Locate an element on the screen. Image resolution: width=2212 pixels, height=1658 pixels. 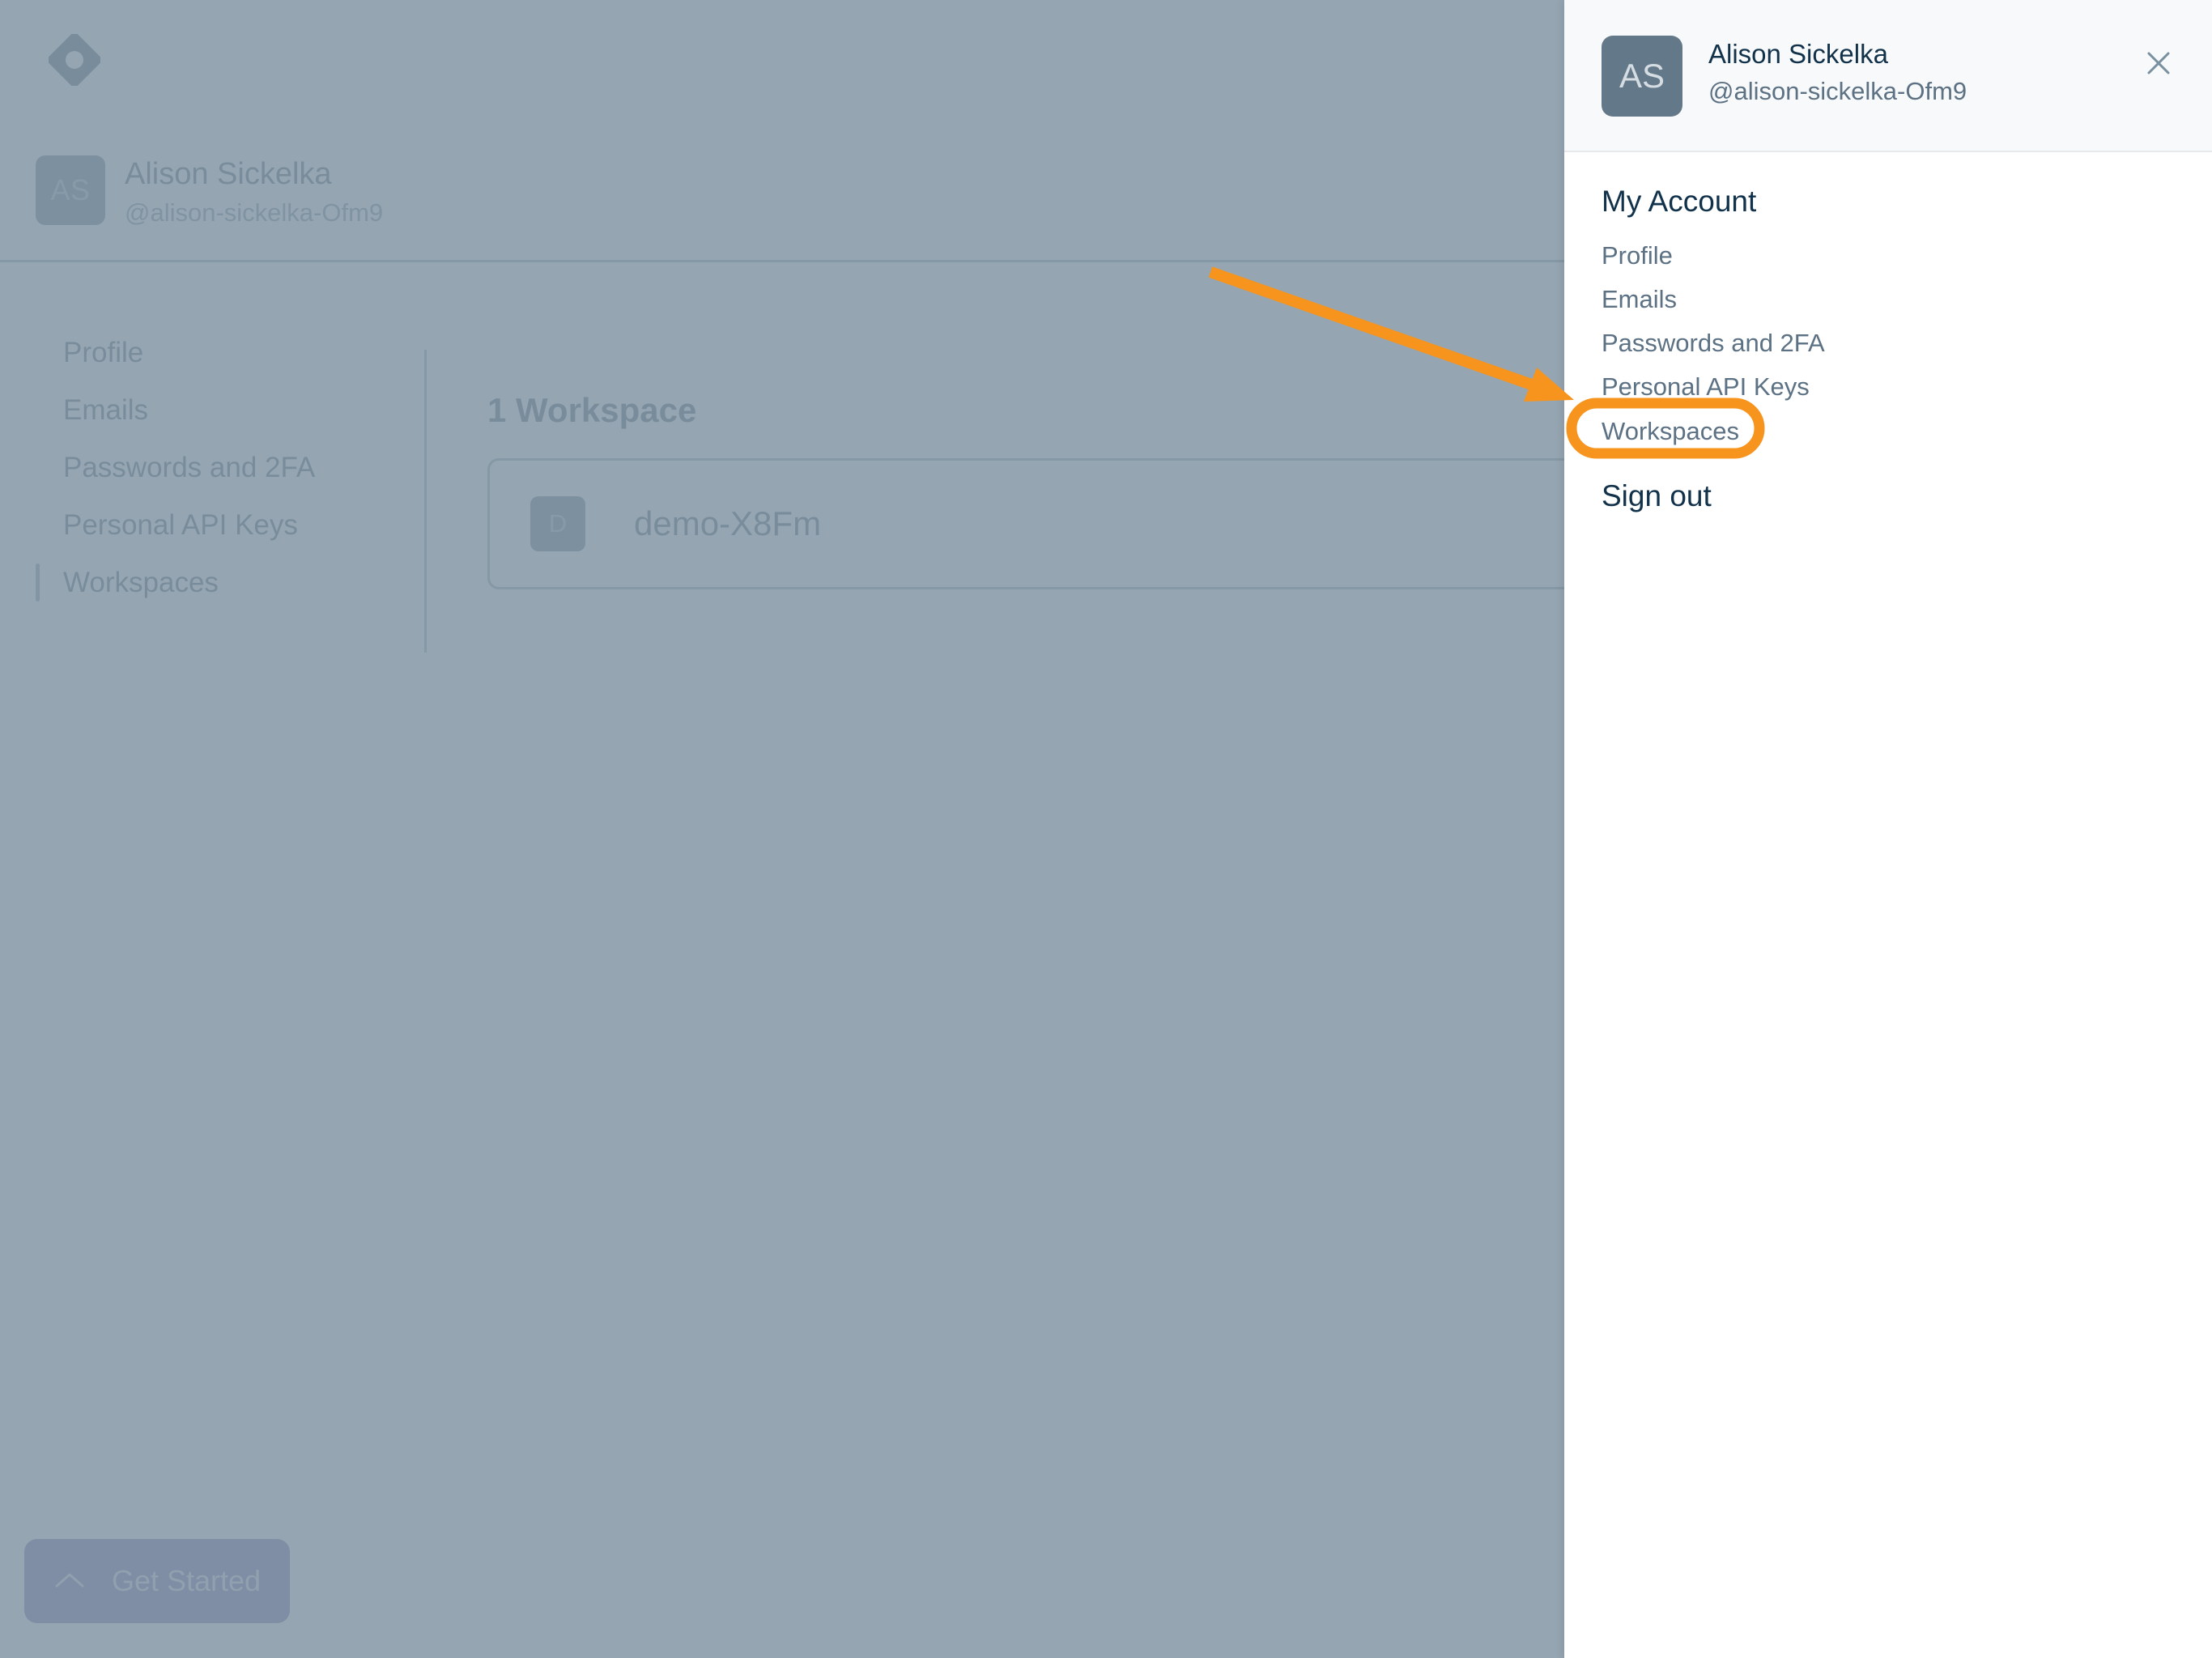
account-name: Alison Sickelka is located at coordinates (229, 174).